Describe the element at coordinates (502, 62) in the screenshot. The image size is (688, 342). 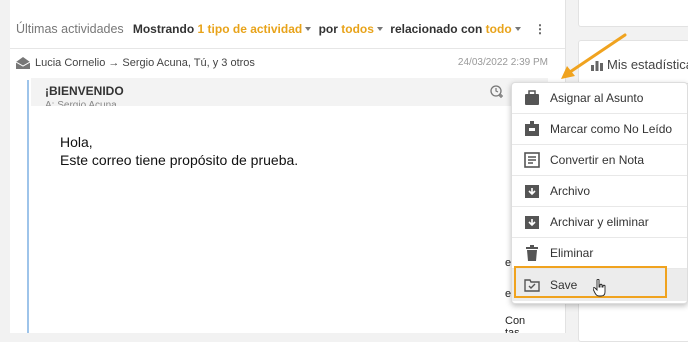
I see `activity-timestamp: 24/03/2022 2:39 PM` at that location.